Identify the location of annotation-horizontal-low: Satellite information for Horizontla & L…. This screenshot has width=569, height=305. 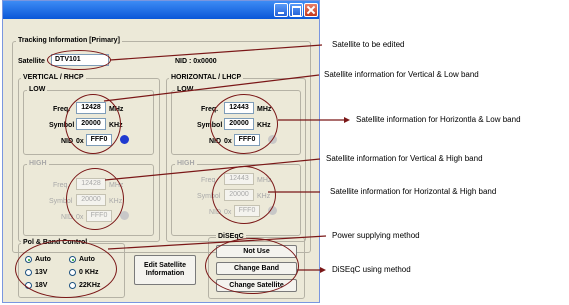
(438, 119).